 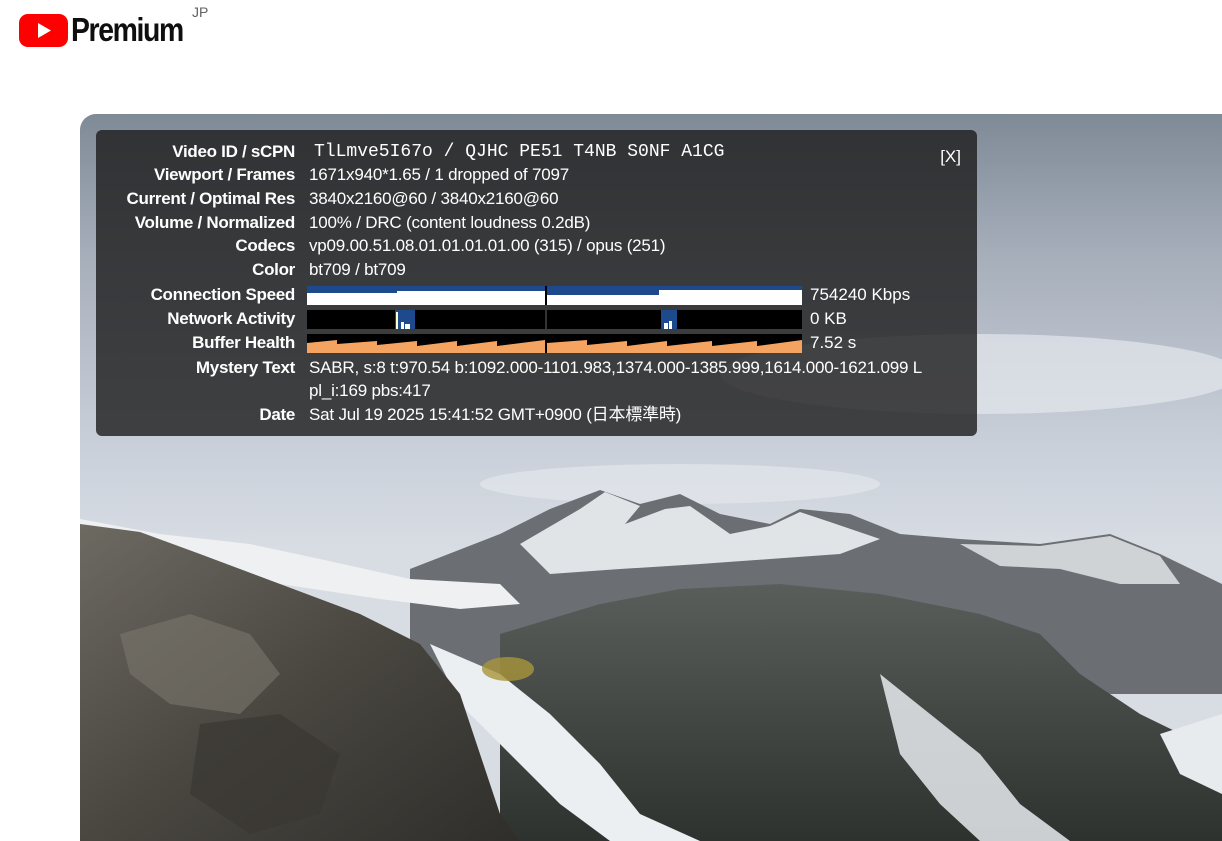 What do you see at coordinates (223, 294) in the screenshot?
I see `stats-label: Connection Speed` at bounding box center [223, 294].